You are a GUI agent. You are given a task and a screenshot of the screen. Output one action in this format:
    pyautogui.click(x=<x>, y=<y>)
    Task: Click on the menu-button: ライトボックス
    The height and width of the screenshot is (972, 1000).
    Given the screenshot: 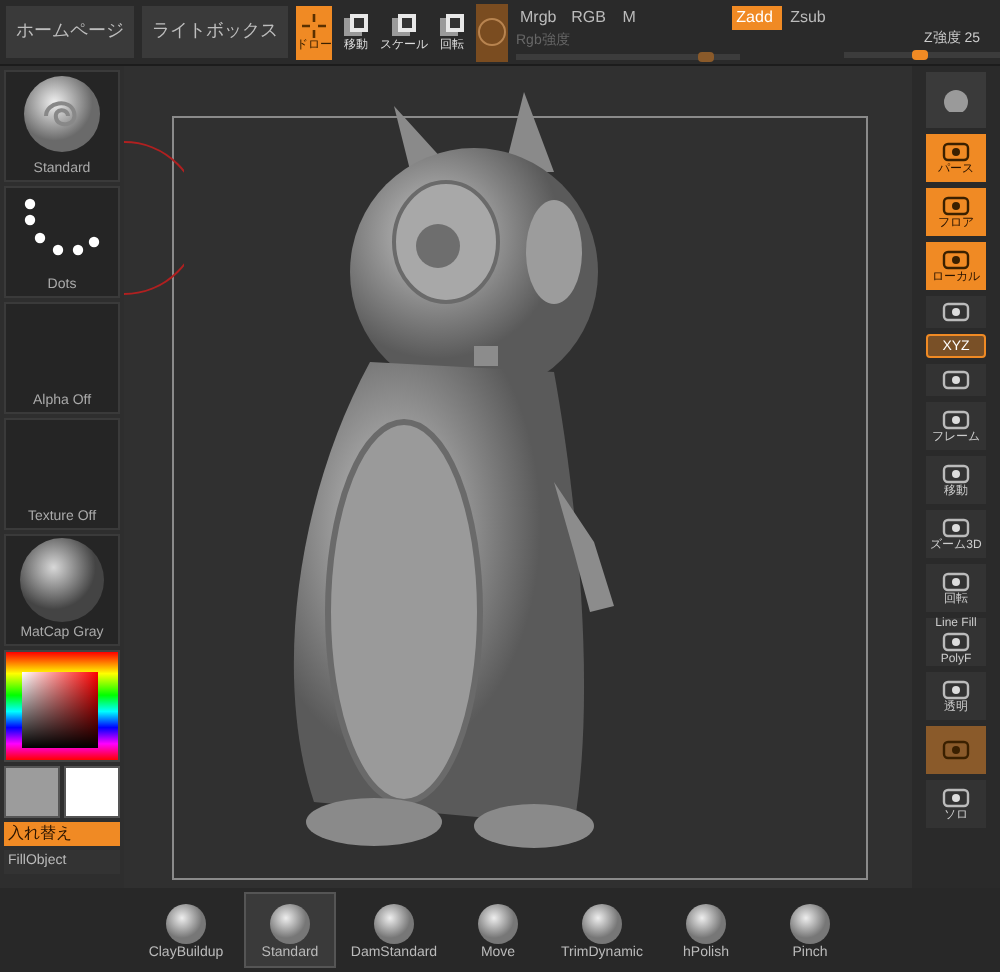 What is the action you would take?
    pyautogui.click(x=215, y=32)
    